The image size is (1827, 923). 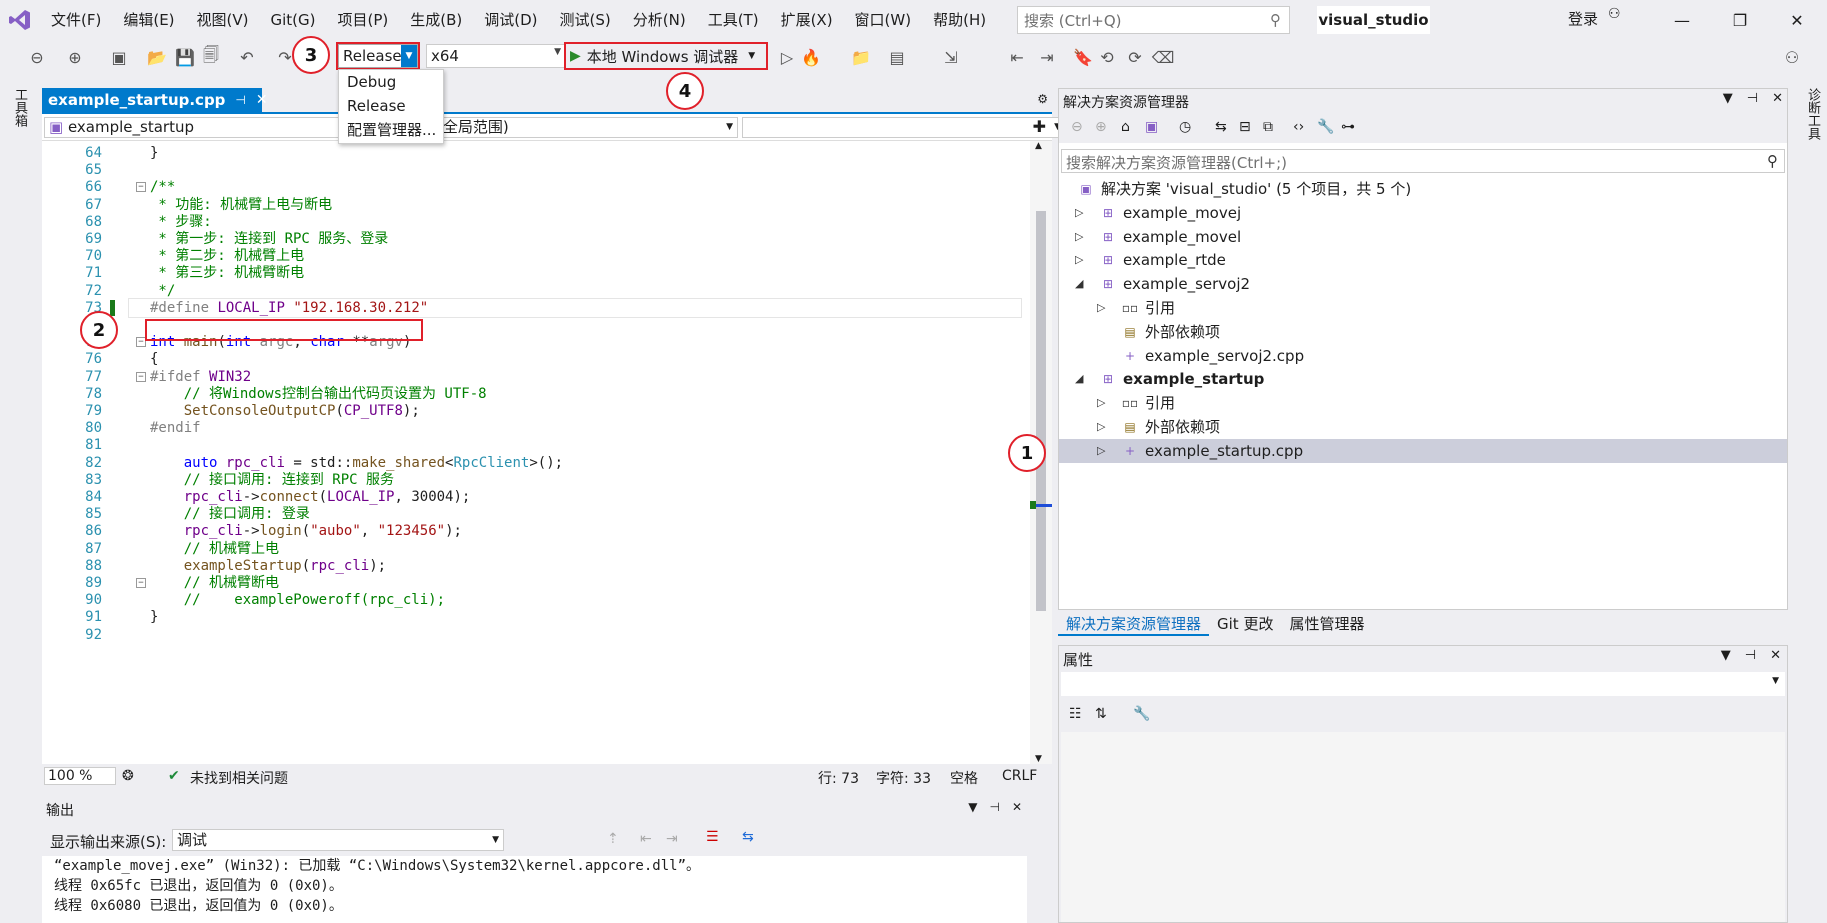 What do you see at coordinates (904, 127) in the screenshot?
I see `function-combo: ▼` at bounding box center [904, 127].